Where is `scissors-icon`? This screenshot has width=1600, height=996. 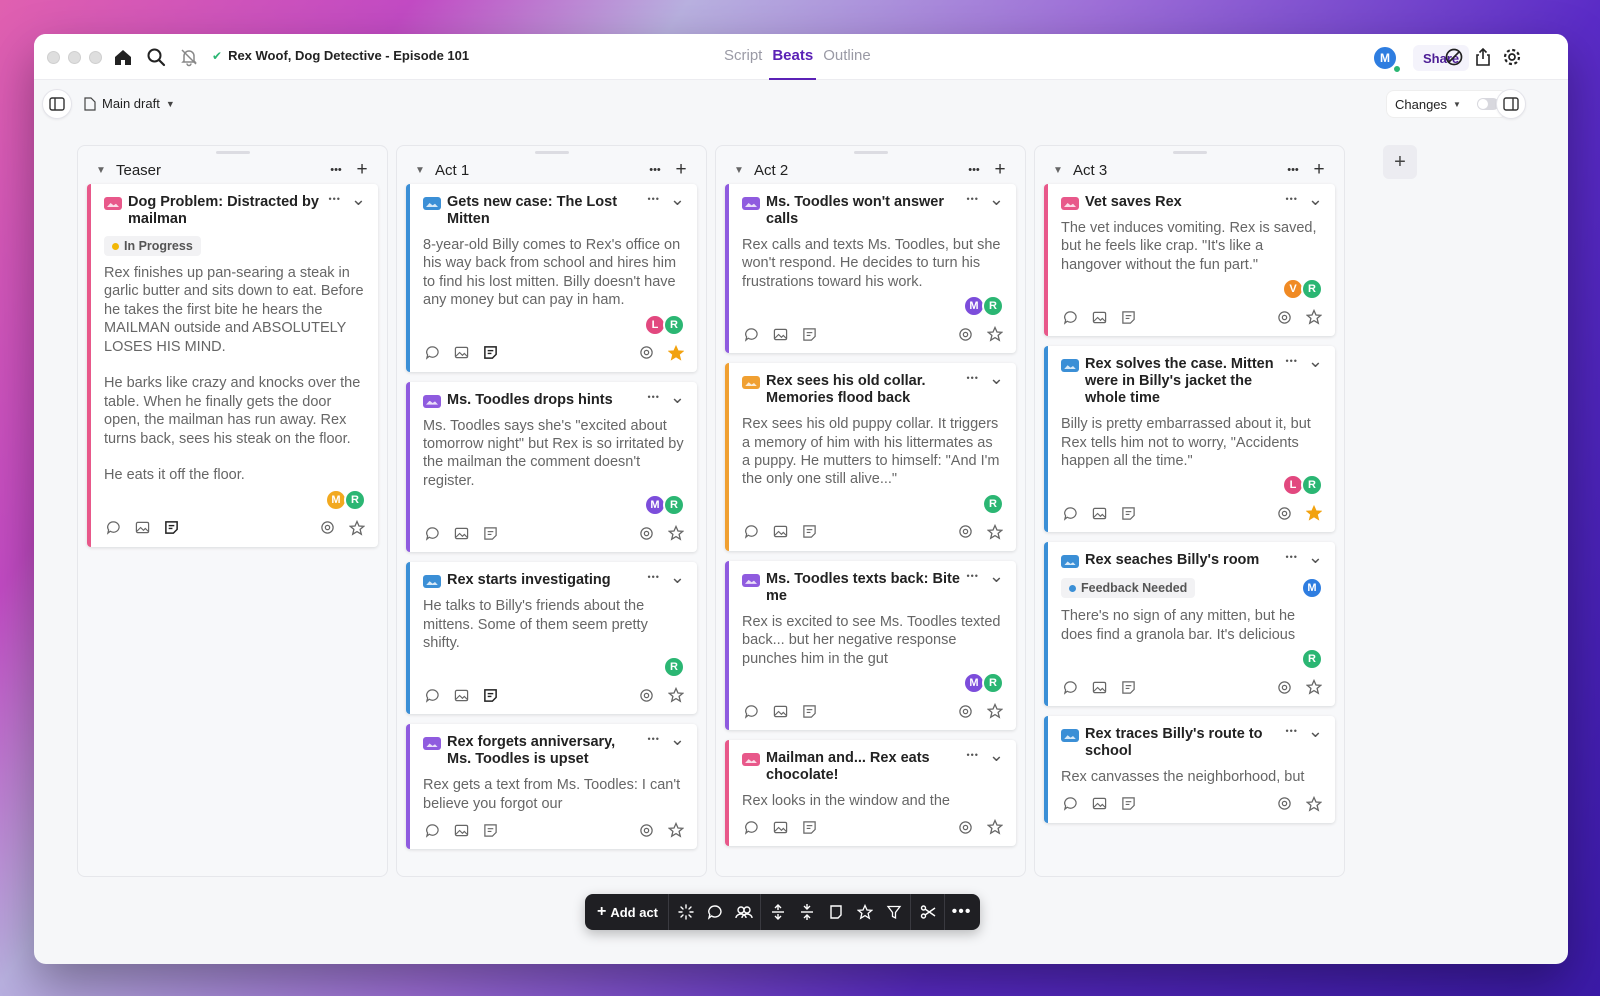 scissors-icon is located at coordinates (927, 912).